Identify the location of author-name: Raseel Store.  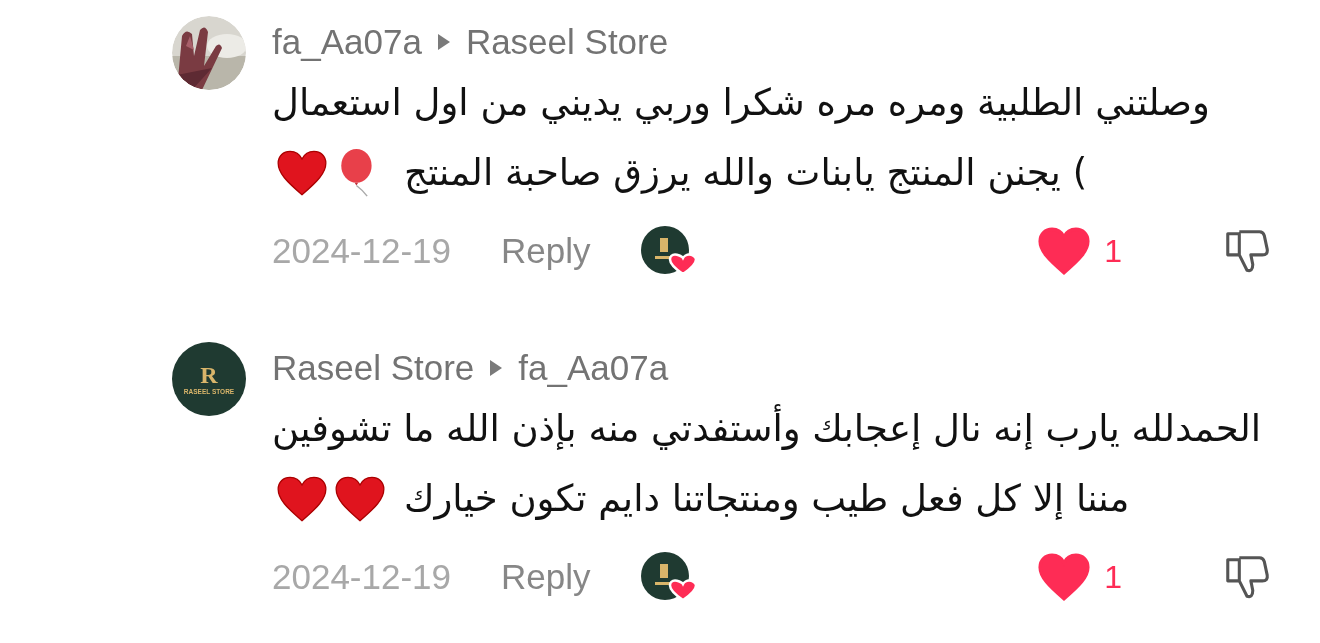
(373, 368).